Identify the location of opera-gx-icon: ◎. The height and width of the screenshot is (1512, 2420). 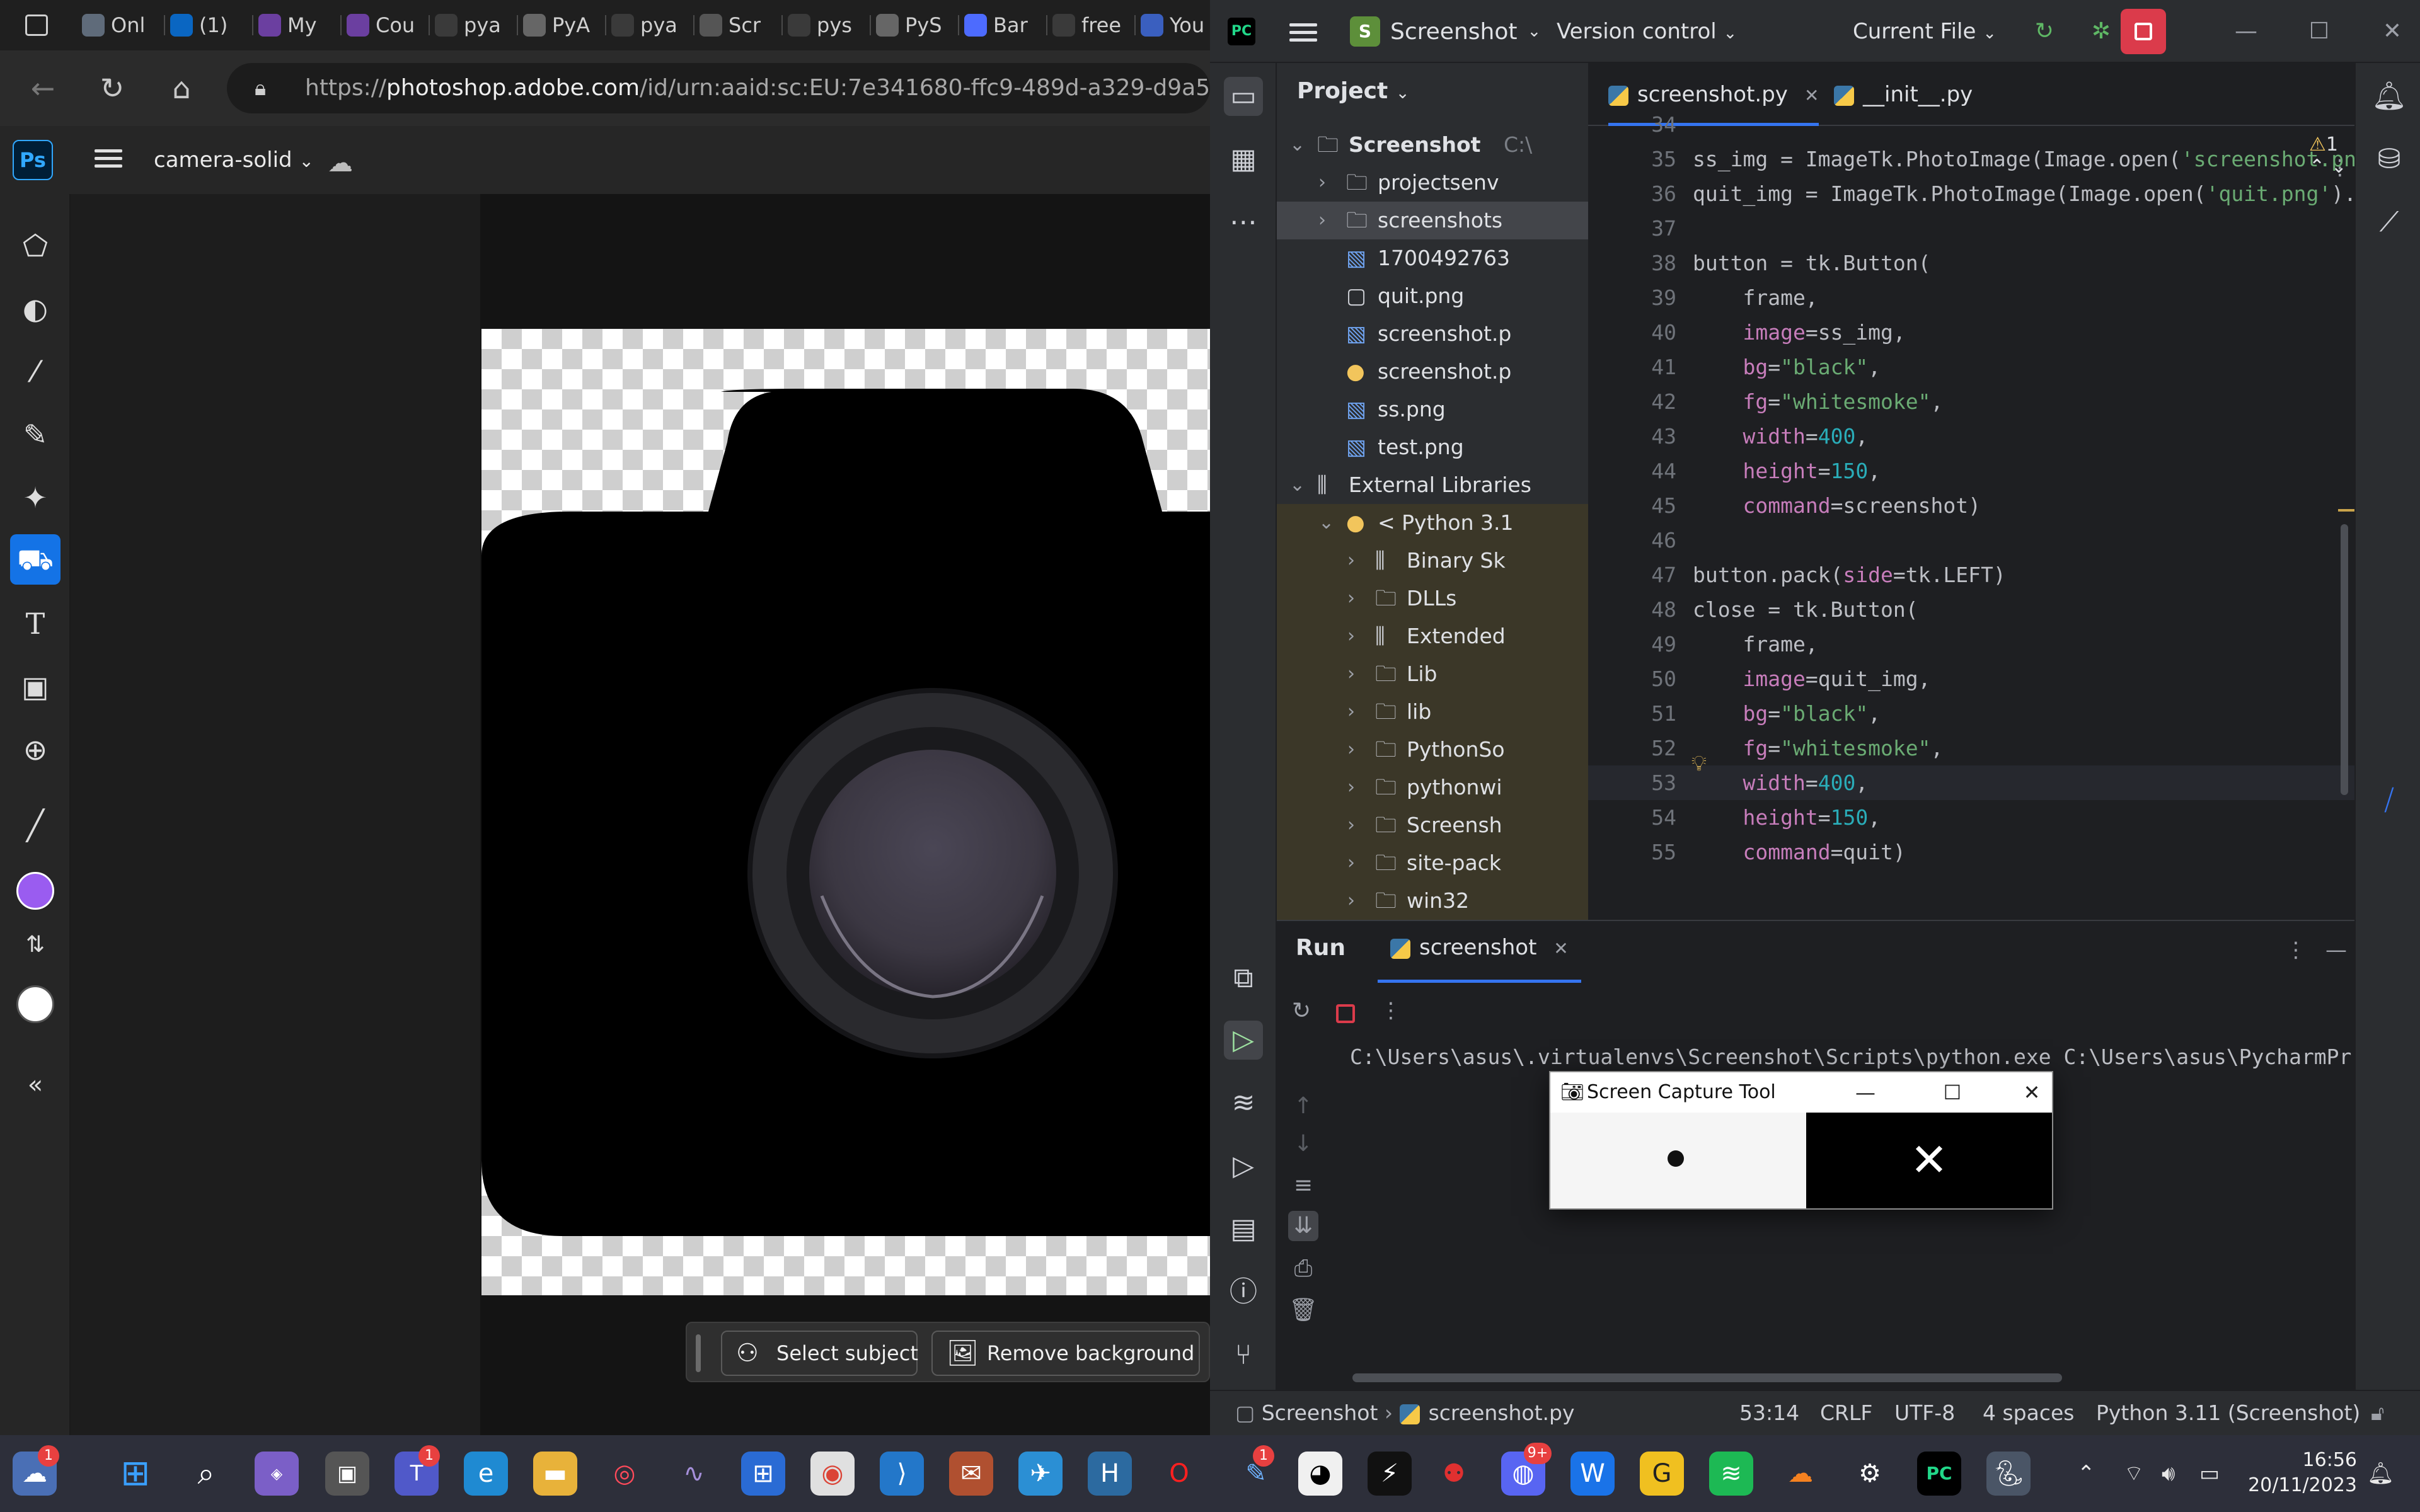
(624, 1474).